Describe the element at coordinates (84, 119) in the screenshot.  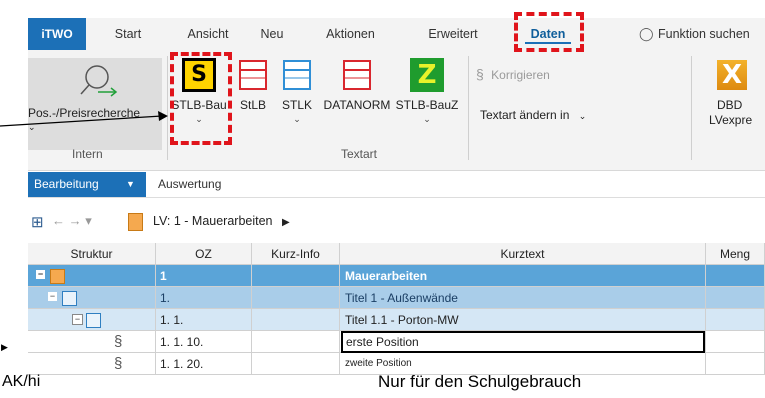
I see `annotation-arrow` at that location.